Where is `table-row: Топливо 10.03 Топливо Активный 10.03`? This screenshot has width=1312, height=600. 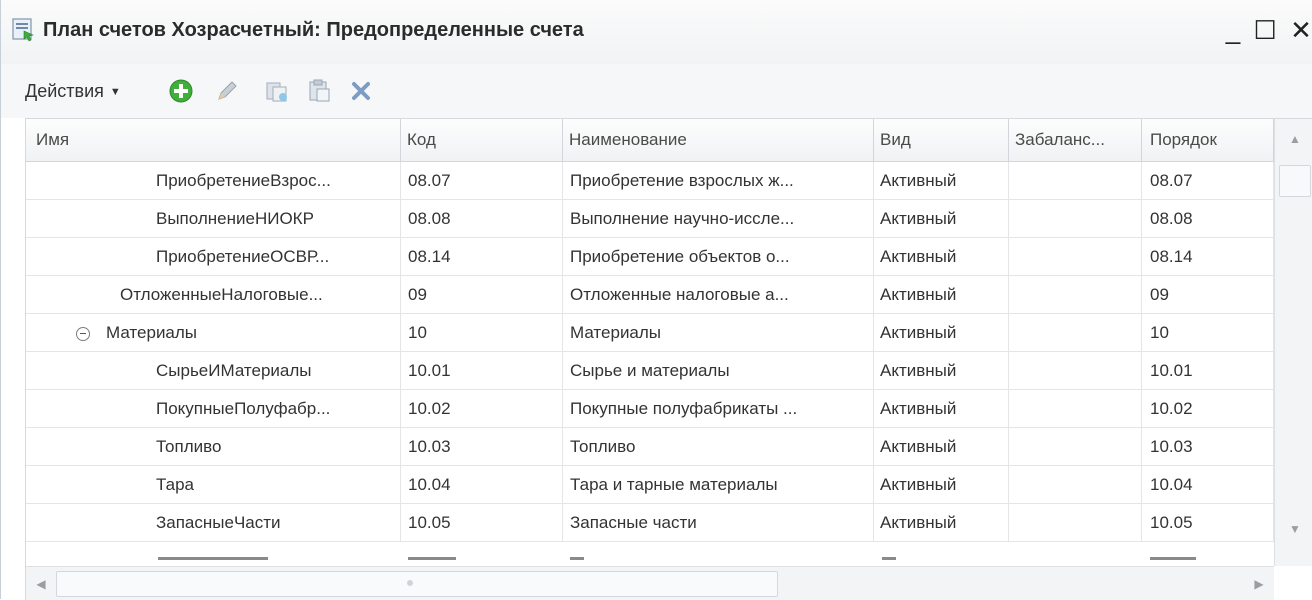
table-row: Топливо 10.03 Топливо Активный 10.03 is located at coordinates (650, 447).